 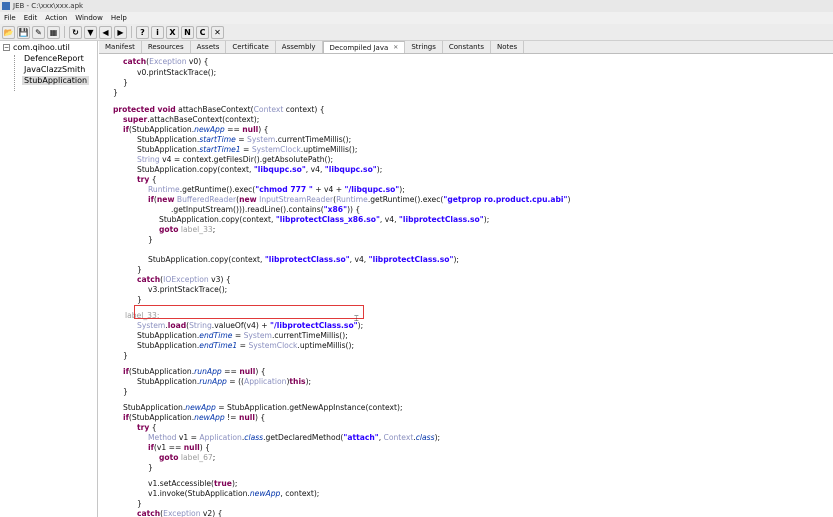 I want to click on menu-help: Help, so click(x=119, y=18).